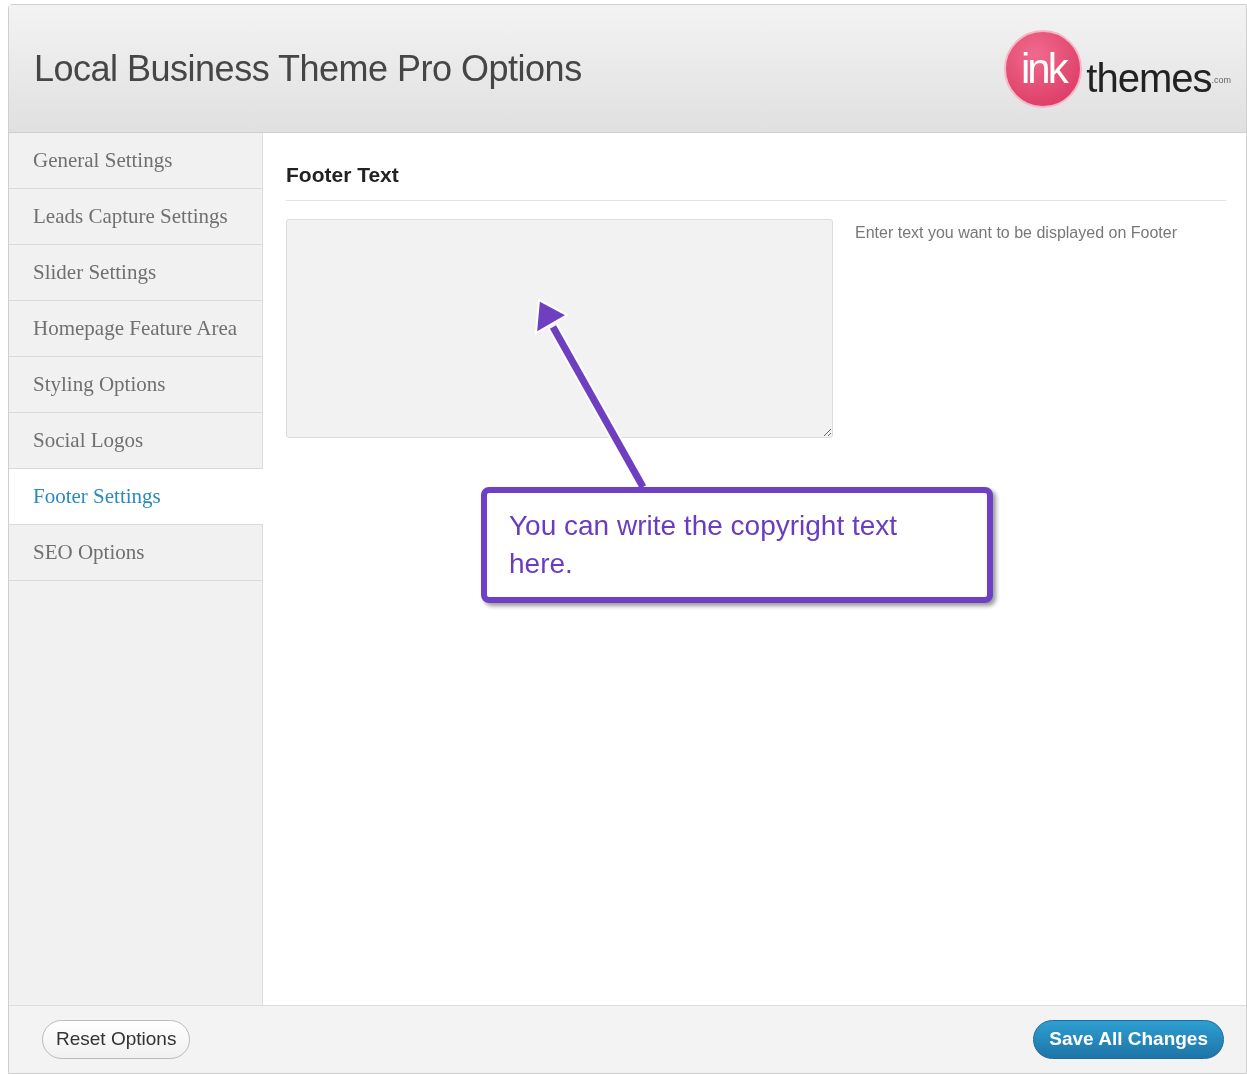 This screenshot has height=1074, width=1247. I want to click on help-text: Enter text you want to be displayed on Footer, so click(1016, 232).